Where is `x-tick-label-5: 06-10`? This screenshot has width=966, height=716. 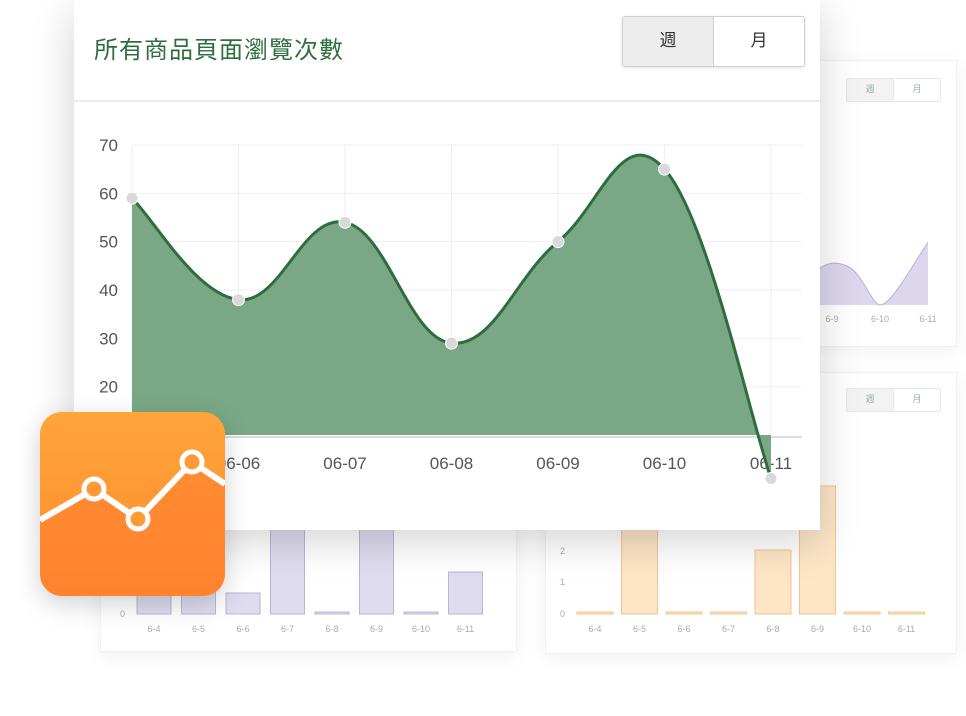
x-tick-label-5: 06-10 is located at coordinates (664, 463).